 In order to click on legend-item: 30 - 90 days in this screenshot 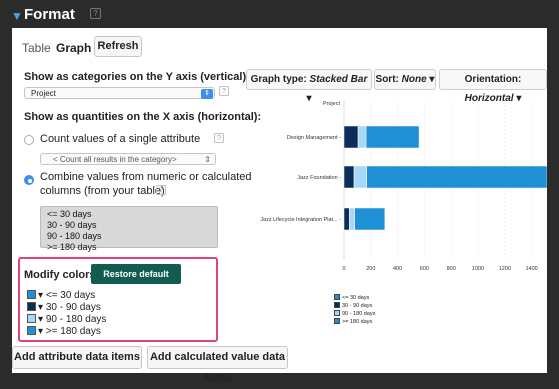, I will do `click(354, 306)`.